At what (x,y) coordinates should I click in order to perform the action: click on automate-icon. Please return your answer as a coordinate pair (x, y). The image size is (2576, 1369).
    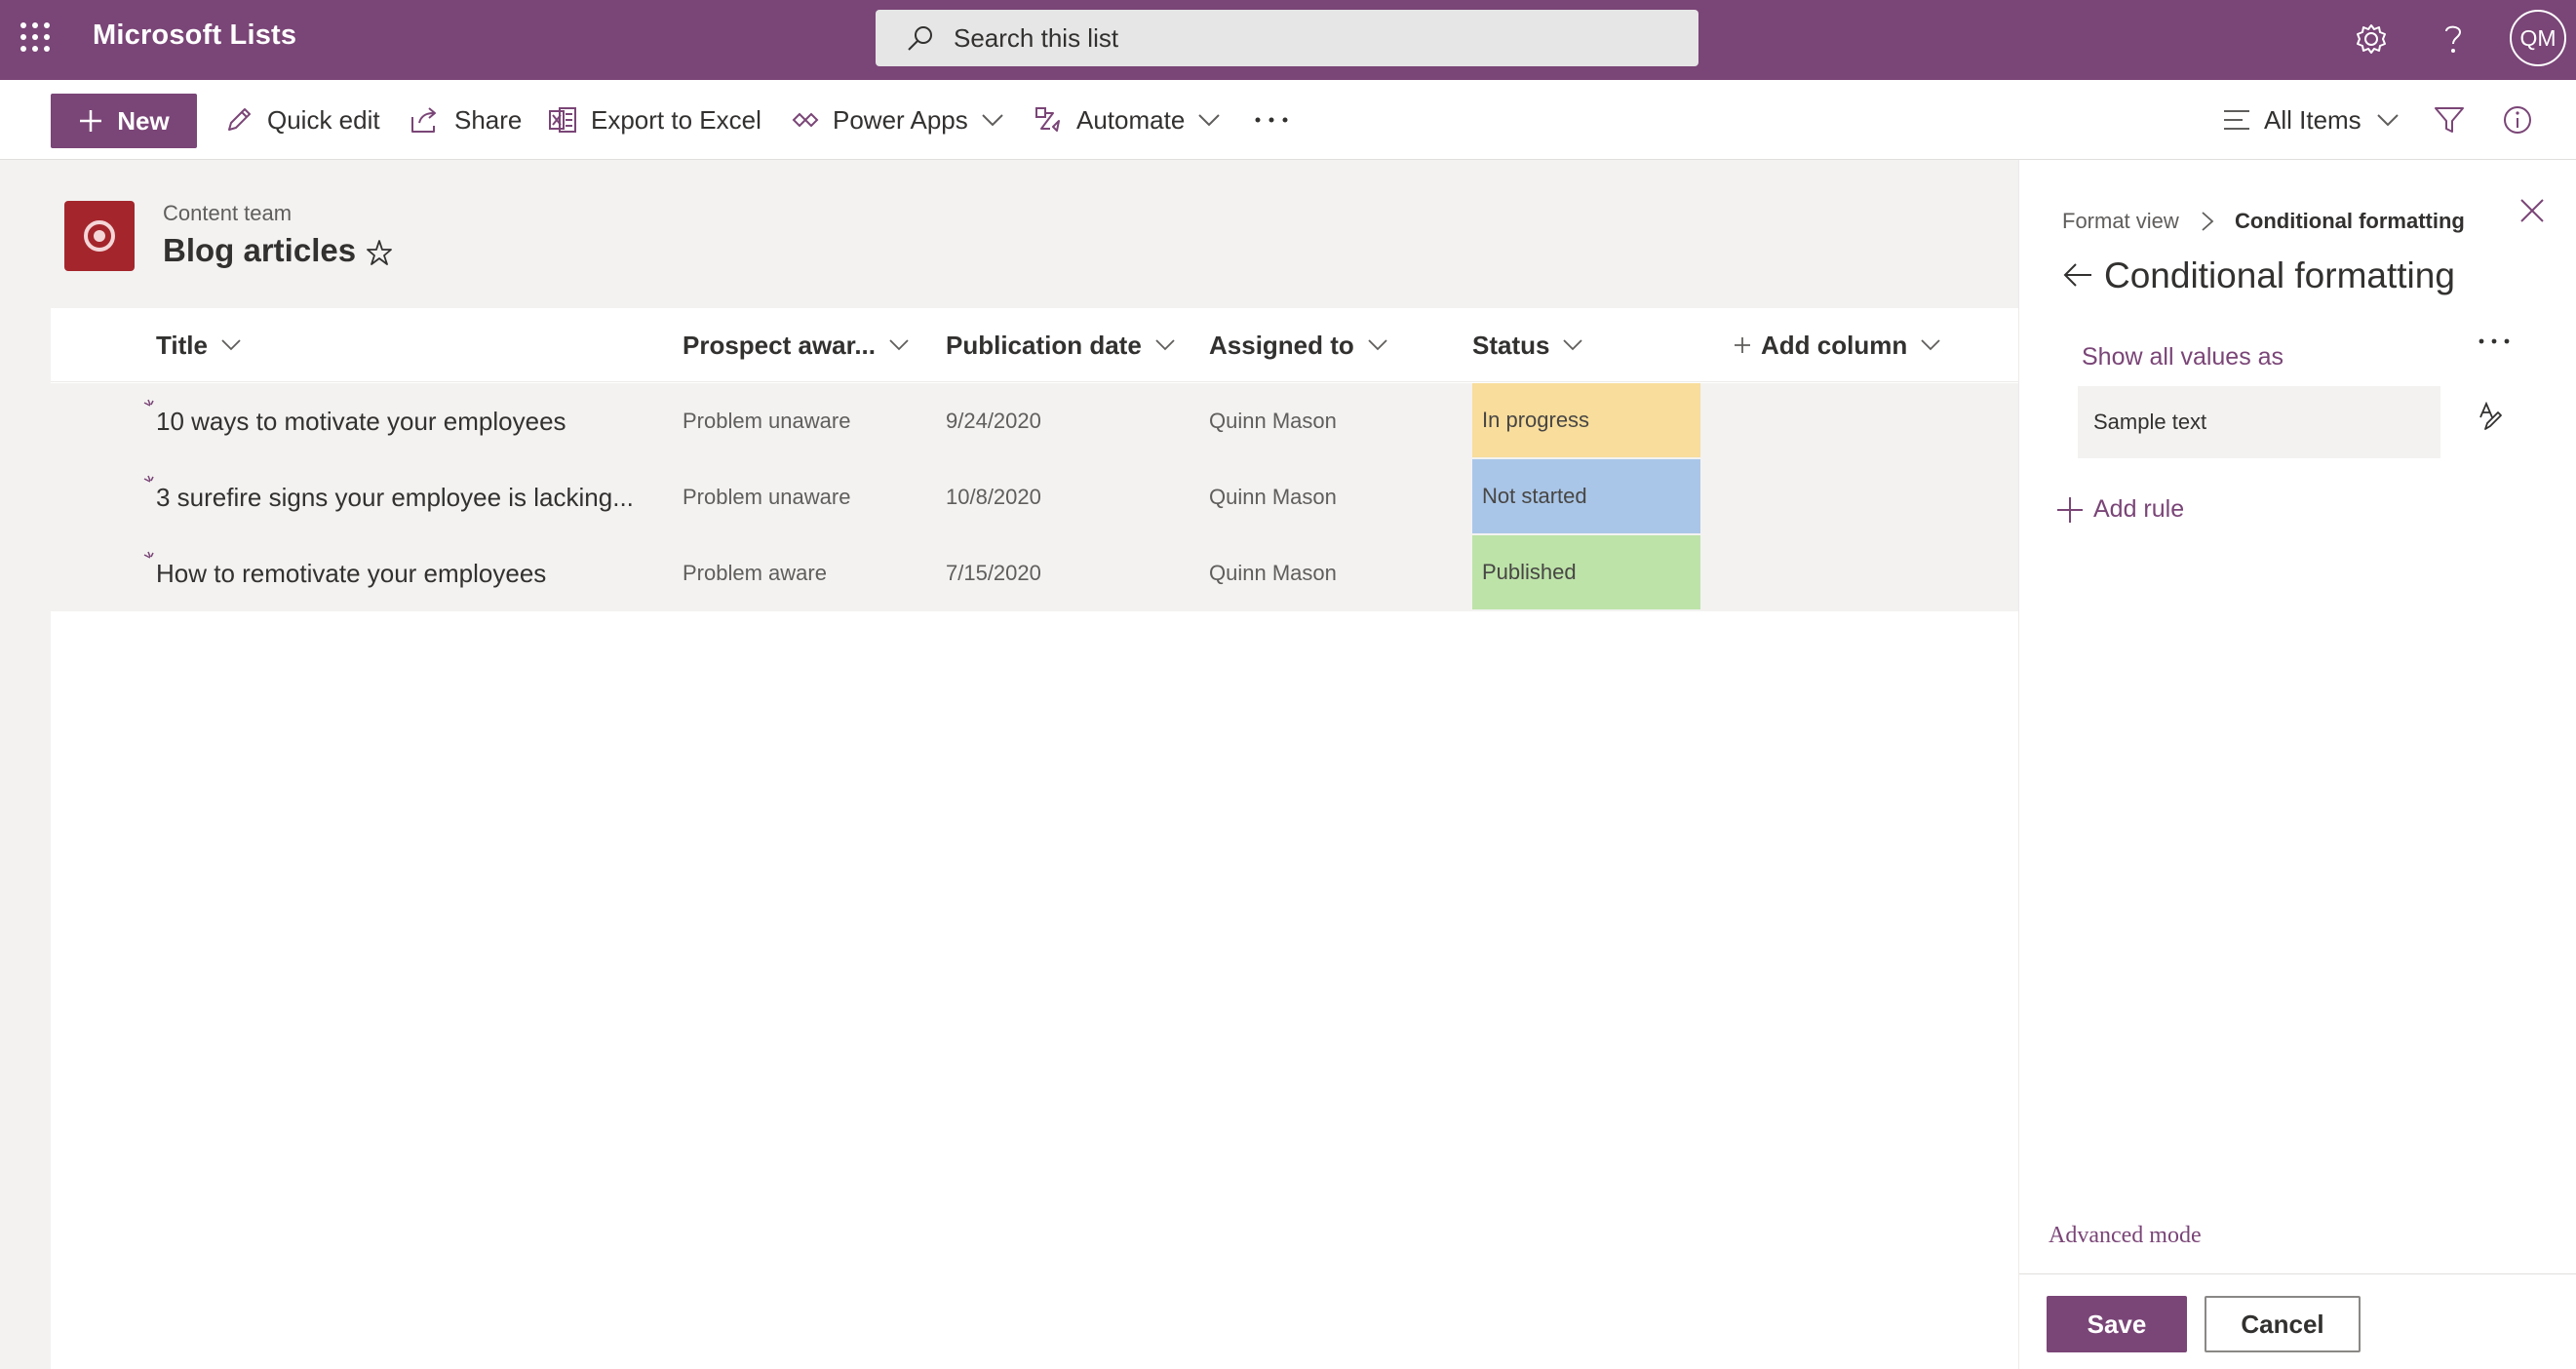
    Looking at the image, I should click on (1048, 120).